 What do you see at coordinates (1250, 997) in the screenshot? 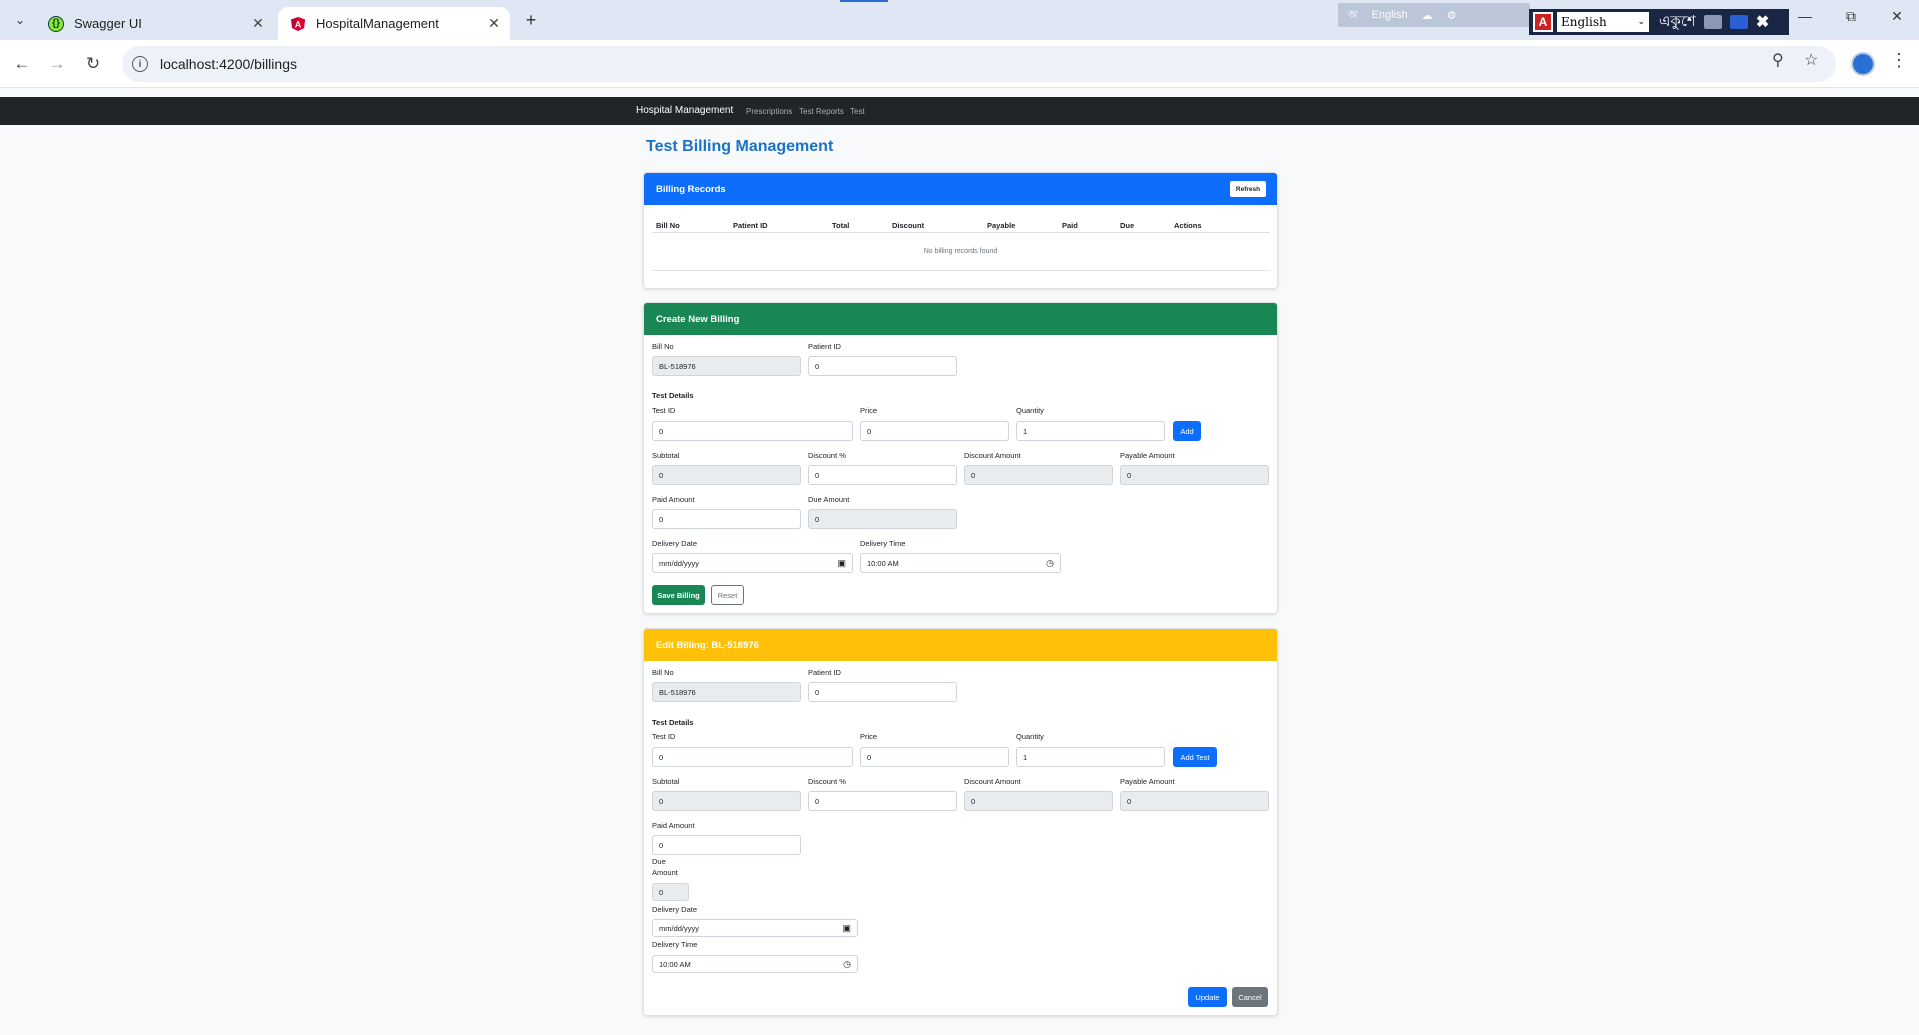
I see `cancel-button: Cancel` at bounding box center [1250, 997].